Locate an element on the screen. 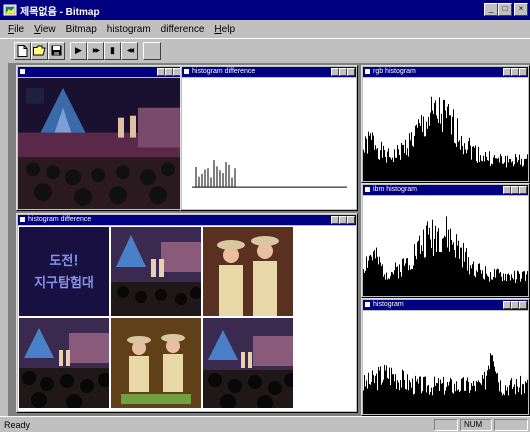  status-bar: Ready NUM is located at coordinates (265, 424).